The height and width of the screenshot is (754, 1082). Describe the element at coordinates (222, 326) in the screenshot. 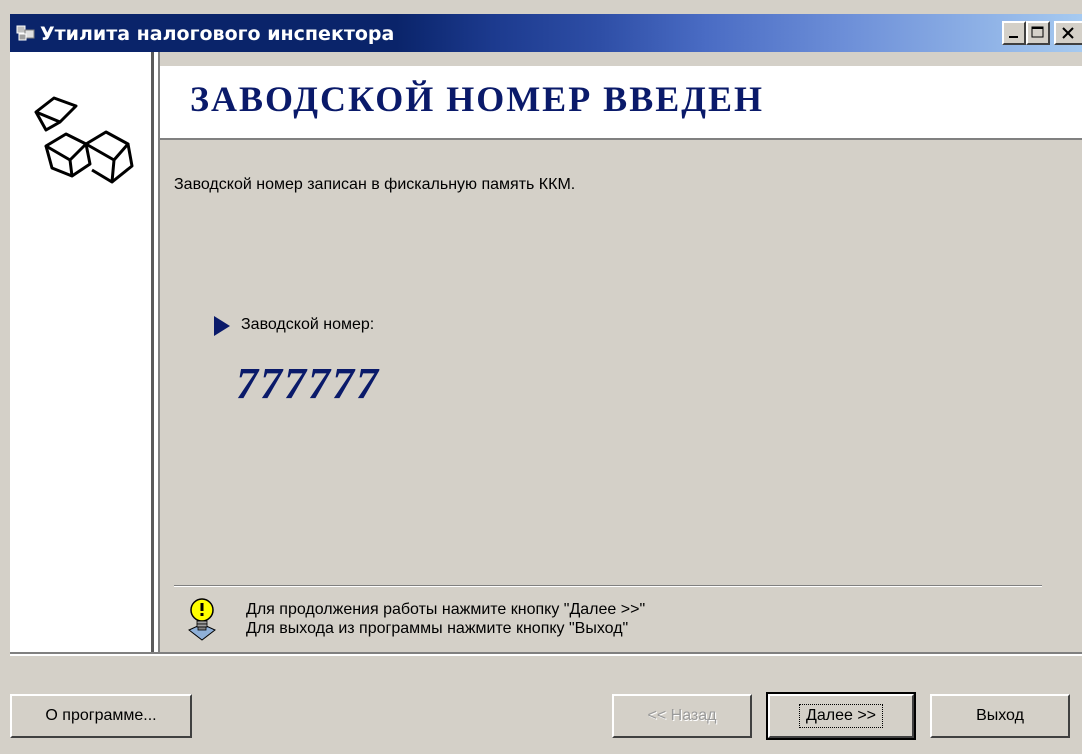

I see `triangle-pointer-icon` at that location.